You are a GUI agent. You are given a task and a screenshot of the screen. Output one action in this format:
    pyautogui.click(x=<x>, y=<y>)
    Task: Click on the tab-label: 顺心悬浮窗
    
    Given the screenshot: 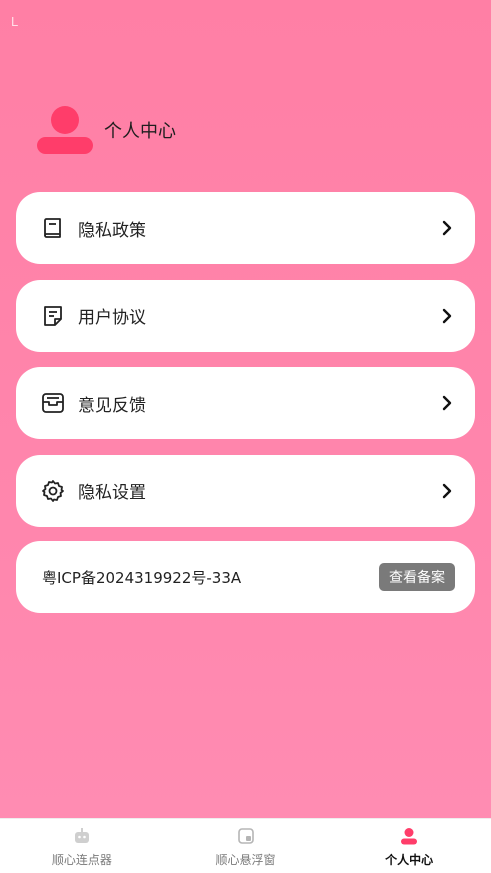 What is the action you would take?
    pyautogui.click(x=245, y=860)
    